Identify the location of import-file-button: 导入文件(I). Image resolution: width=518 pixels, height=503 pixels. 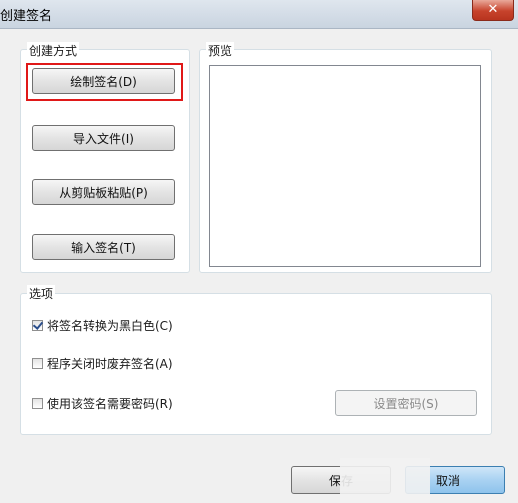
(103, 138).